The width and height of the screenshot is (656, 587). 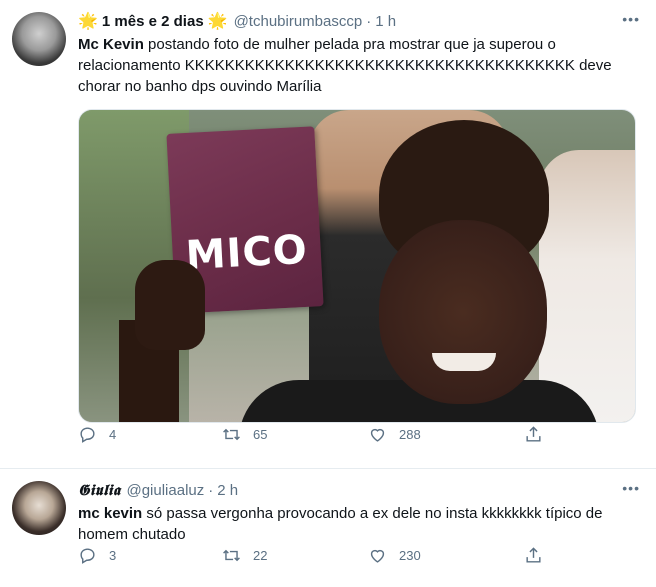 What do you see at coordinates (244, 555) in the screenshot?
I see `retweet-button: 22` at bounding box center [244, 555].